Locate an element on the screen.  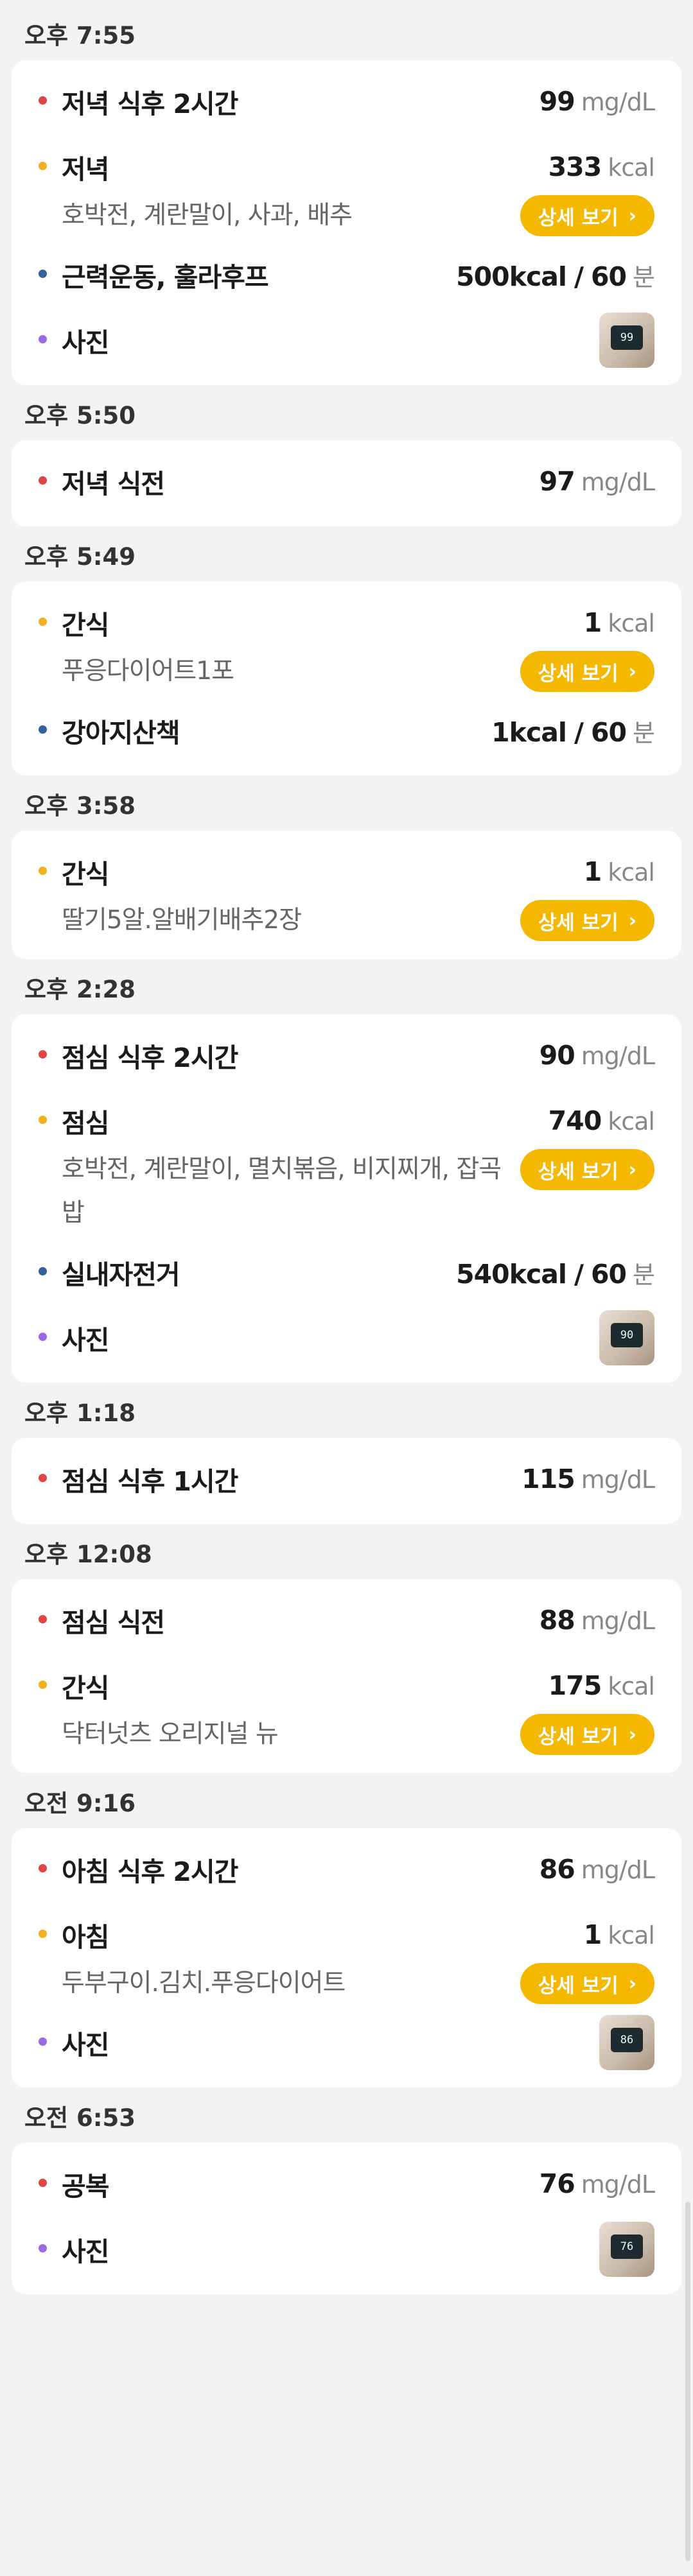
row-label: 간식 is located at coordinates (86, 1689).